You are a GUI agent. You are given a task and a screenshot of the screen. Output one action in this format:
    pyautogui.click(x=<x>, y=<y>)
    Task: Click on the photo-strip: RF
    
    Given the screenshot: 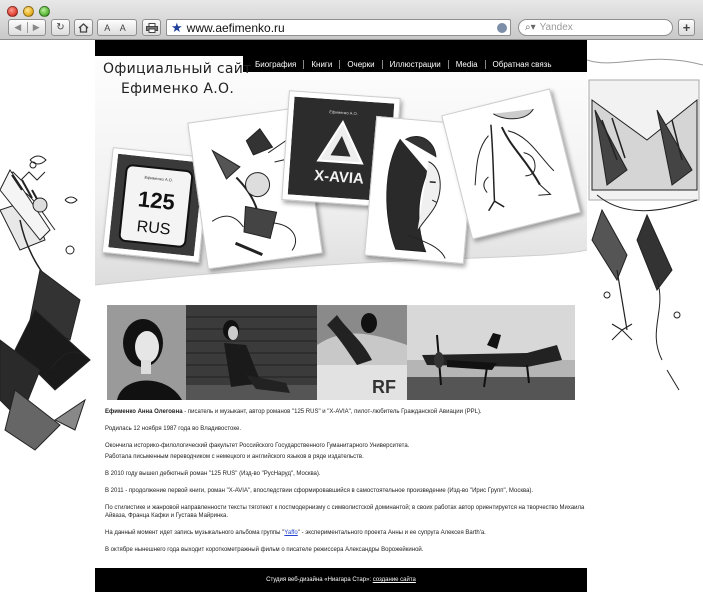 What is the action you would take?
    pyautogui.click(x=341, y=352)
    